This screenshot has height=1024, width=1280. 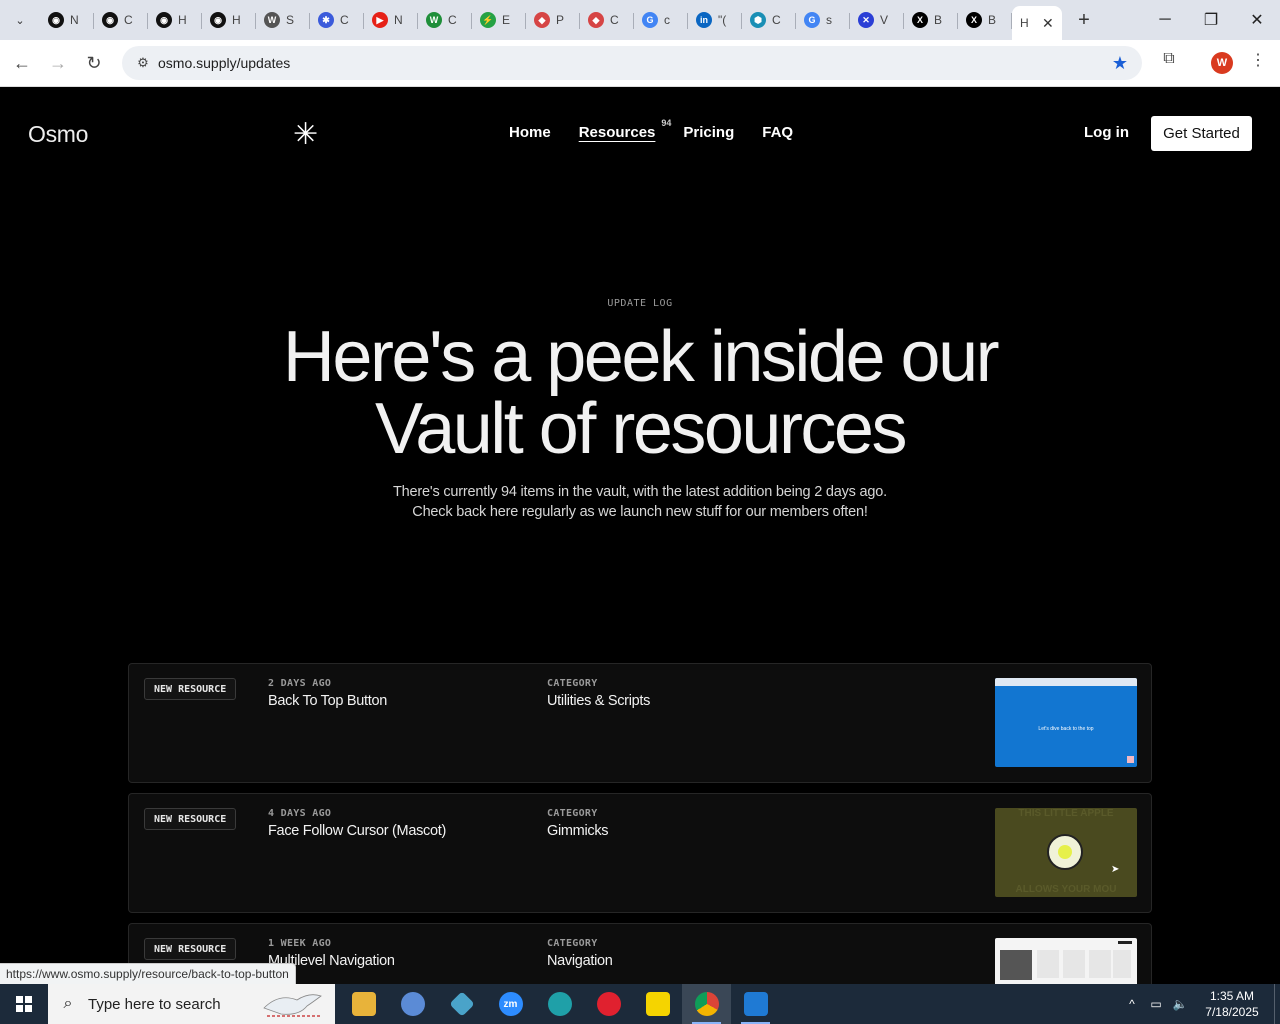 What do you see at coordinates (290, 20) in the screenshot?
I see `tab-title: S` at bounding box center [290, 20].